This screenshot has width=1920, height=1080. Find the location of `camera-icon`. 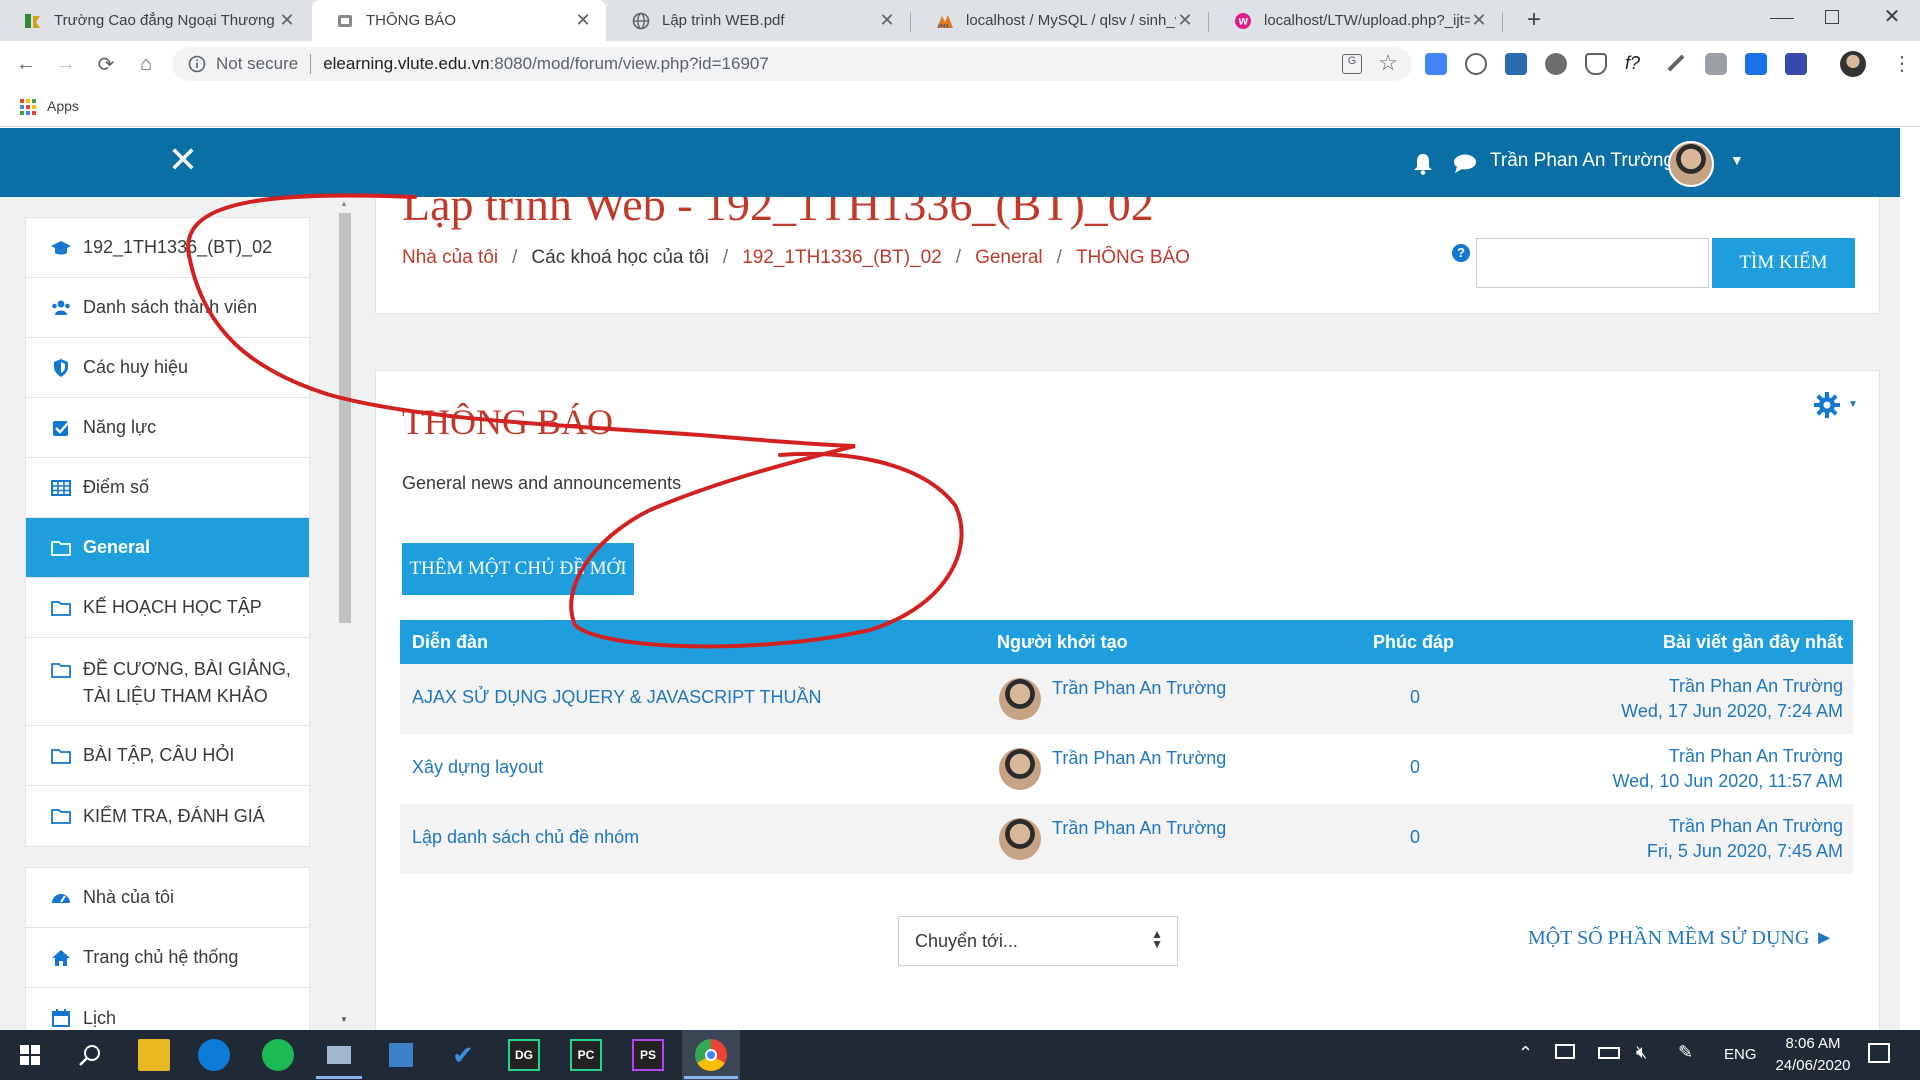

camera-icon is located at coordinates (1716, 64).